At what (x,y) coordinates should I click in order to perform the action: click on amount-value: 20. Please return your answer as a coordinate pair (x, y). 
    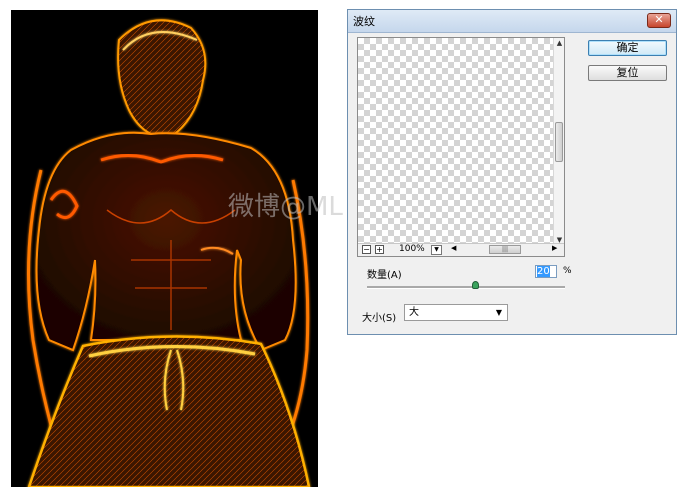
    Looking at the image, I should click on (543, 271).